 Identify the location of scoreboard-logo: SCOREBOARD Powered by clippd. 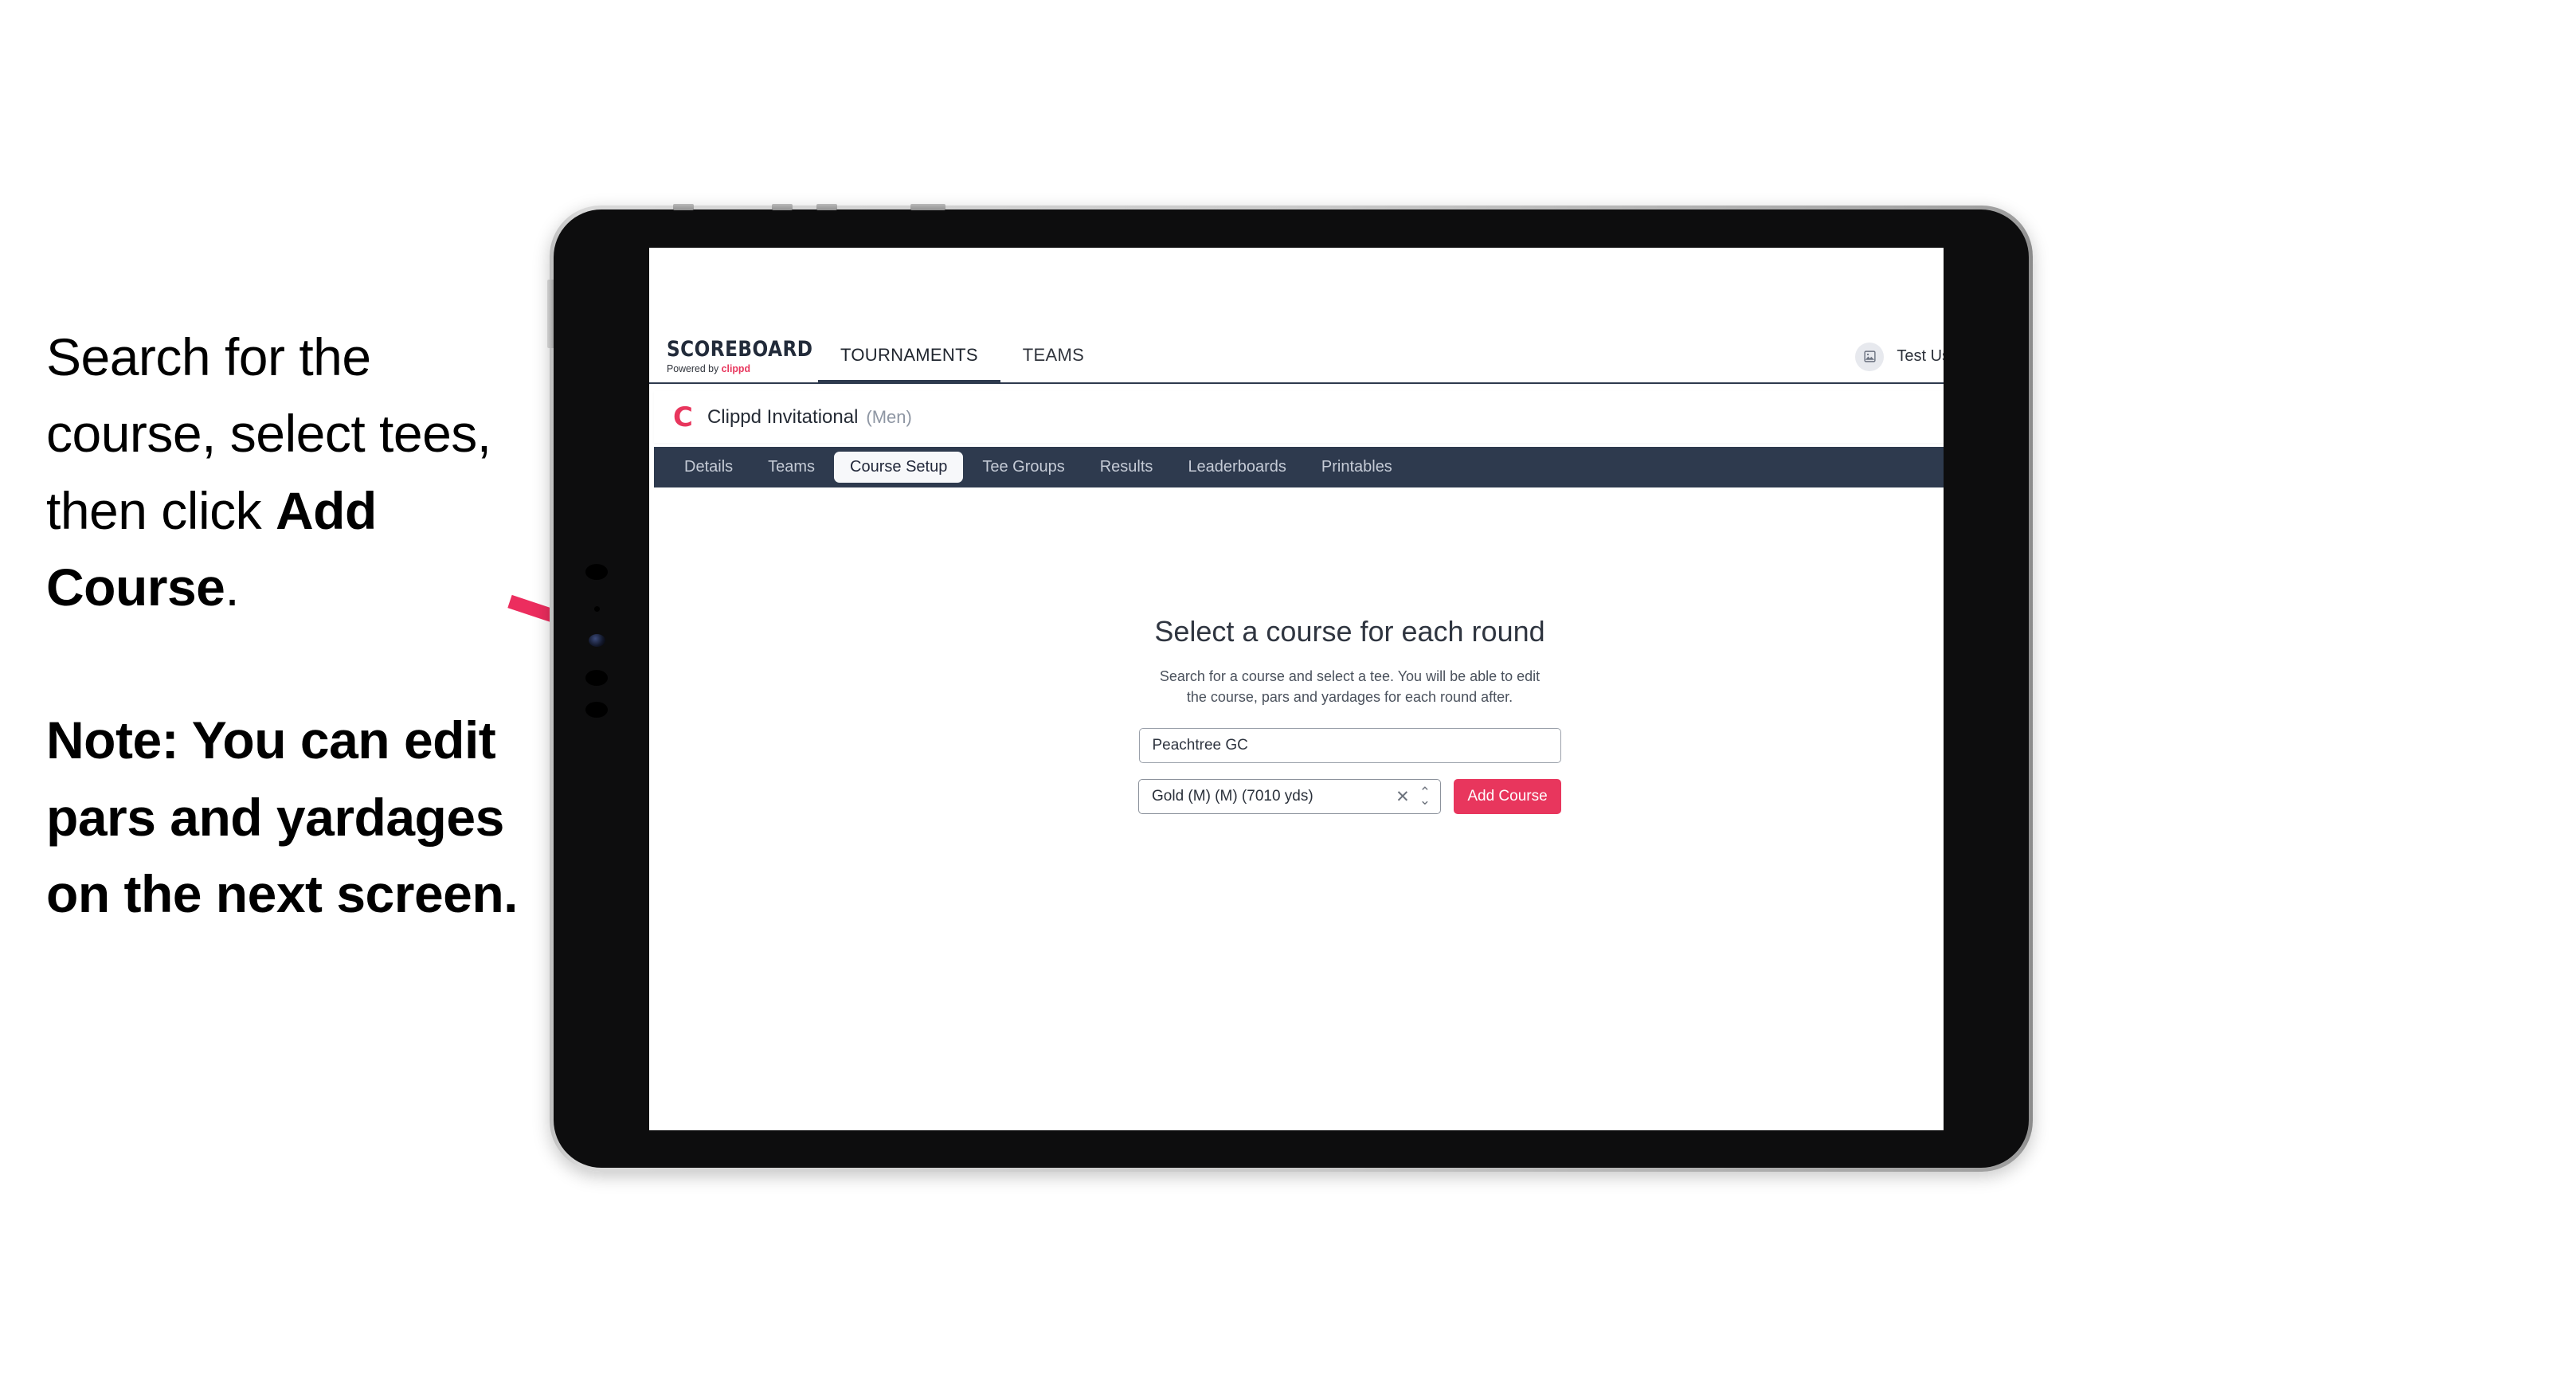
(733, 356).